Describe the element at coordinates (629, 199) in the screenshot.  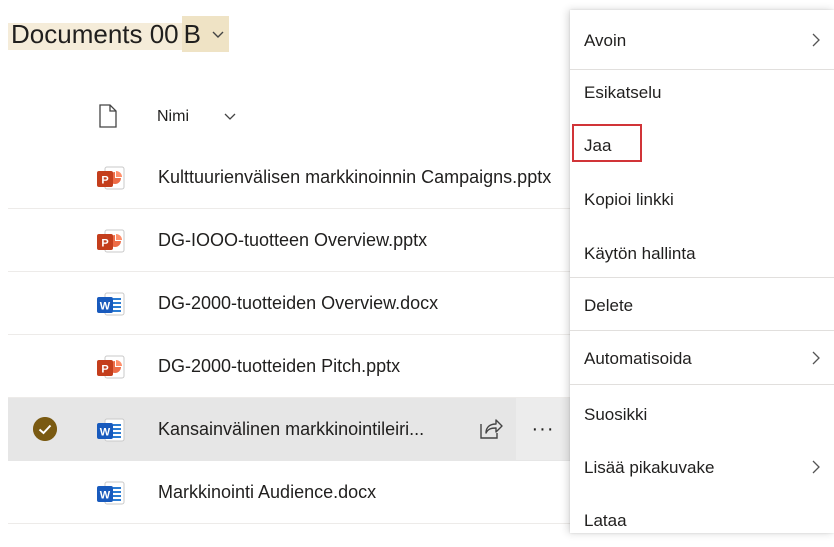
I see `menu-item-label: Kopioi linkki` at that location.